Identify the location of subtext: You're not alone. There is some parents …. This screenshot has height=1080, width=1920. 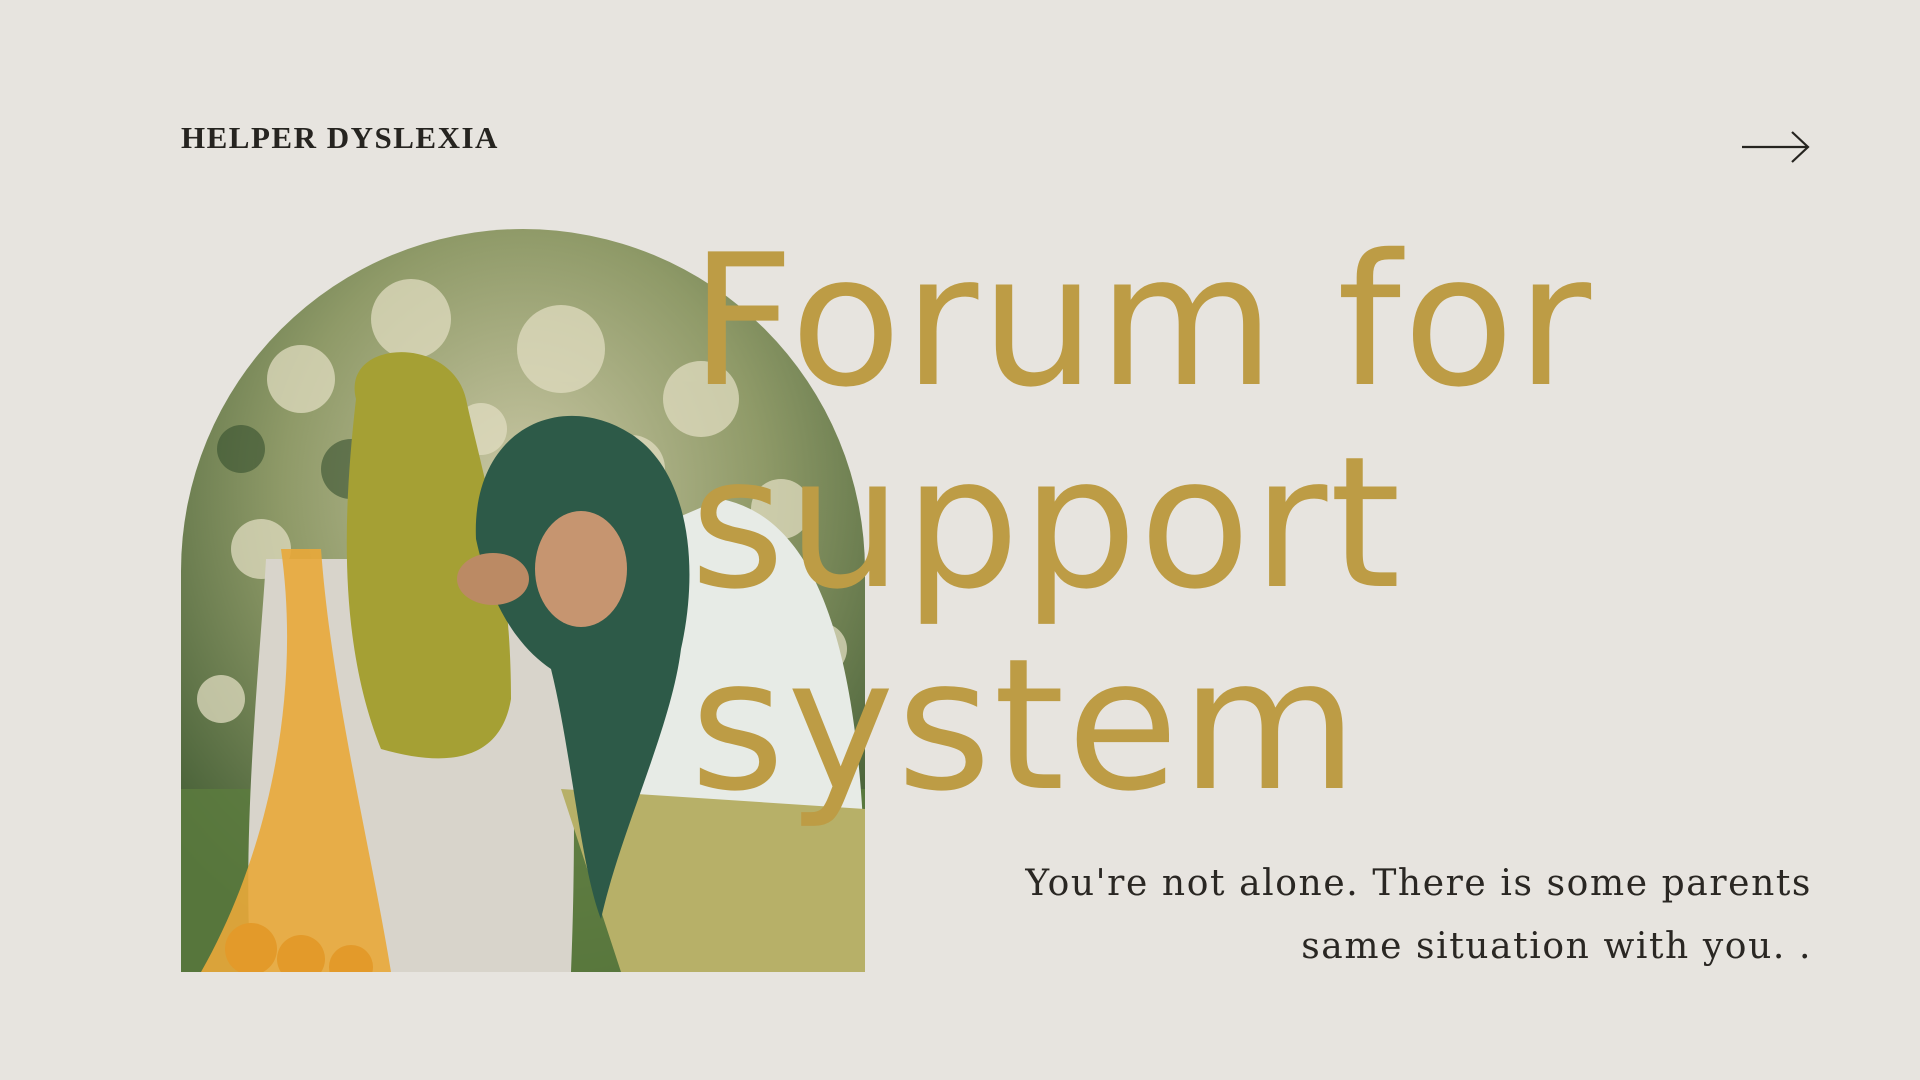
(1418, 915).